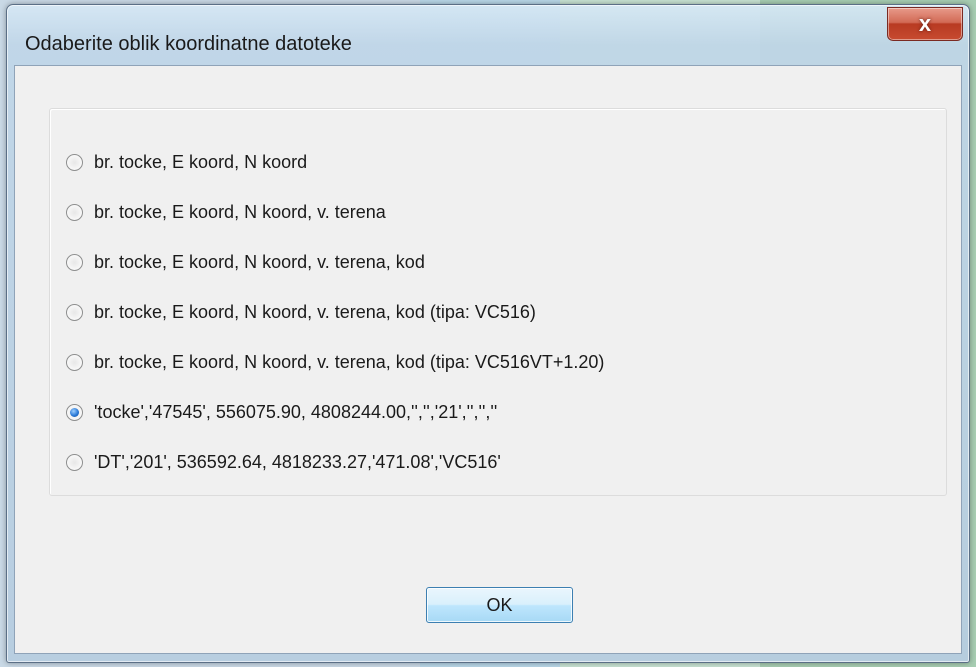 This screenshot has width=976, height=667. I want to click on dialog-title: Odaberite oblik koordinatne datoteke, so click(188, 44).